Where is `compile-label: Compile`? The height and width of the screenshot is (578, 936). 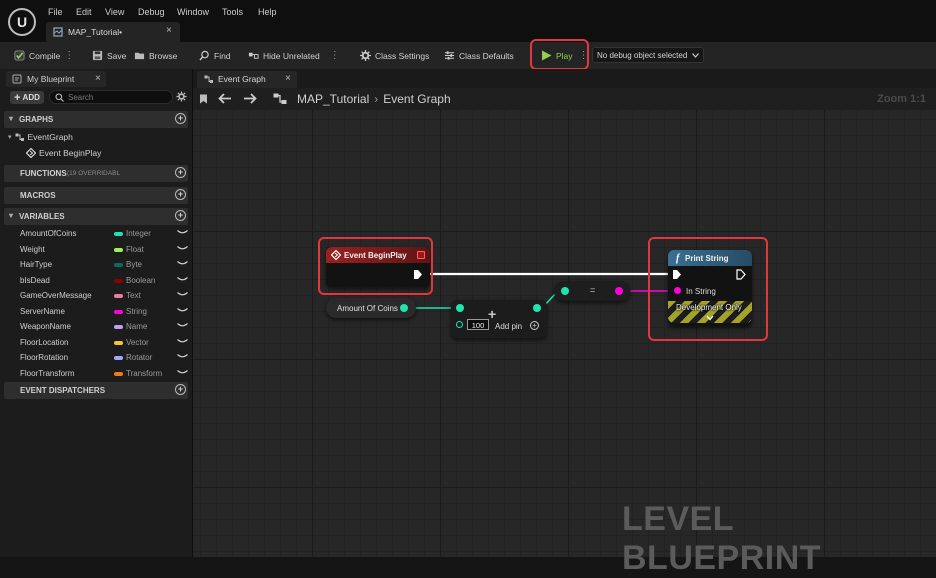 compile-label: Compile is located at coordinates (45, 55).